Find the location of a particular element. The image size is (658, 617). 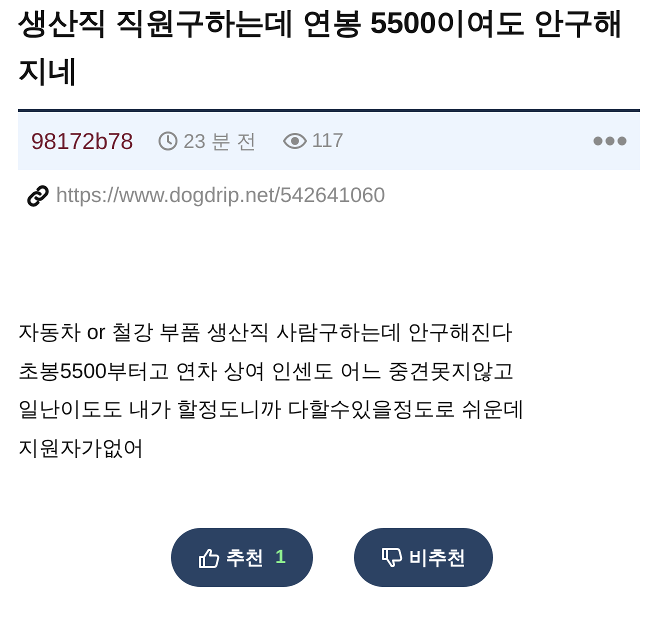

post-time: 23 분 전 is located at coordinates (220, 142).